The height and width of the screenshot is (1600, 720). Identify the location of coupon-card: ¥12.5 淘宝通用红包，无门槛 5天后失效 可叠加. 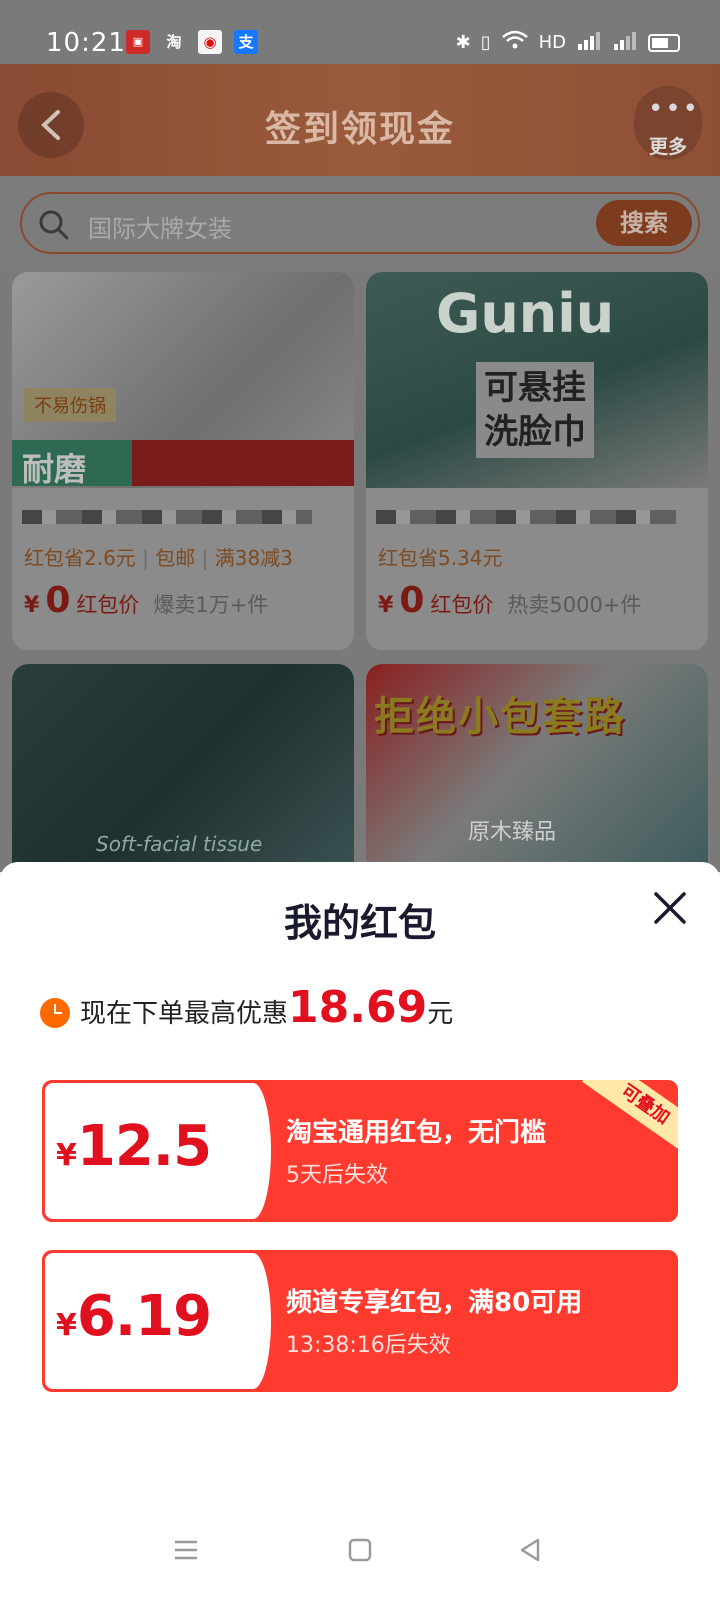
(360, 1151).